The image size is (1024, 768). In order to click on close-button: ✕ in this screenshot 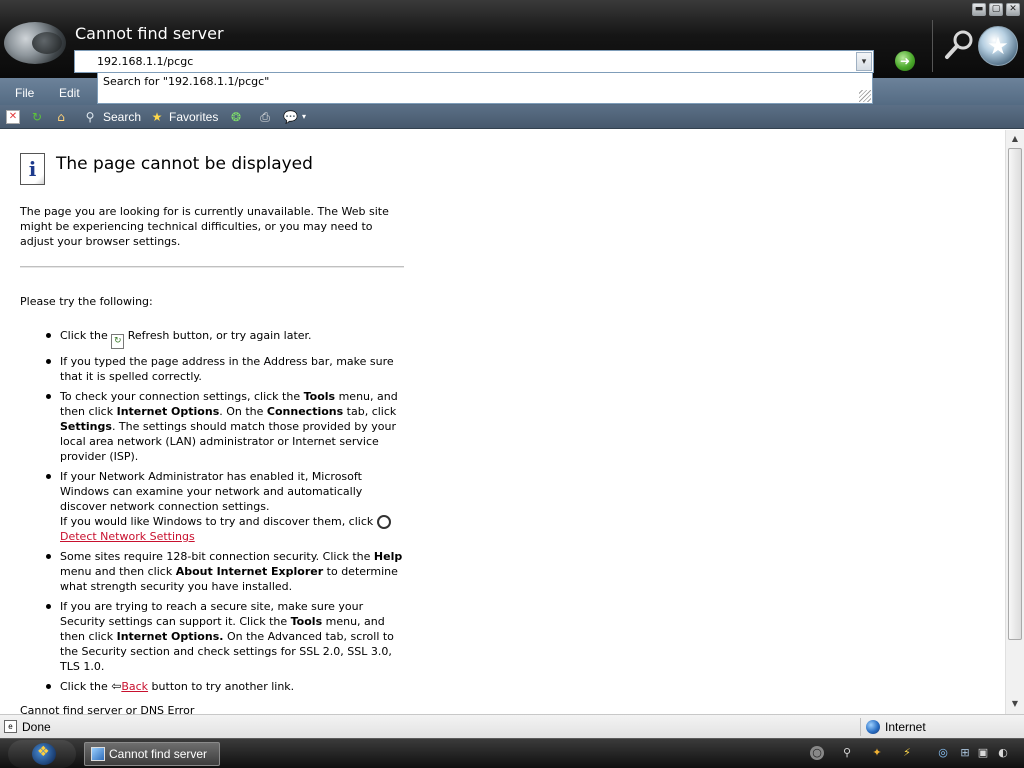, I will do `click(1013, 9)`.